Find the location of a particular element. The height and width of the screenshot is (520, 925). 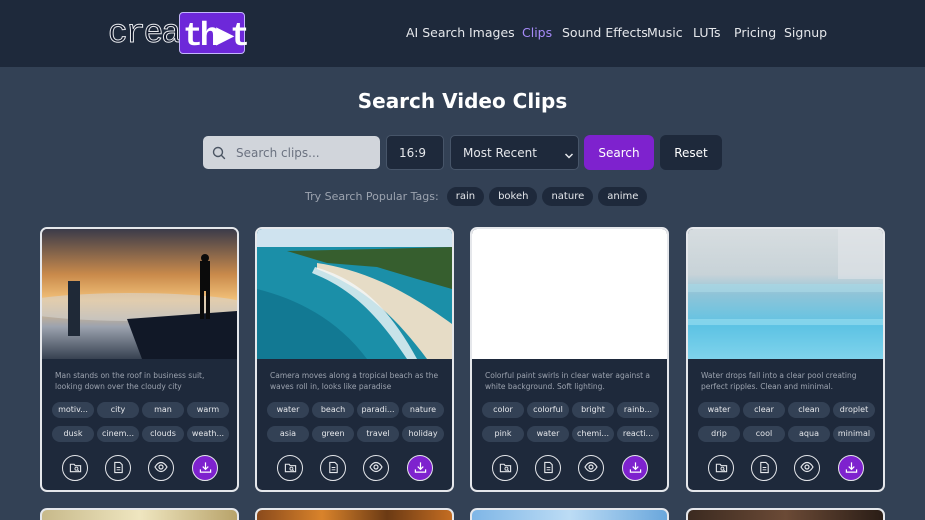

clip-tag: city is located at coordinates (118, 410).